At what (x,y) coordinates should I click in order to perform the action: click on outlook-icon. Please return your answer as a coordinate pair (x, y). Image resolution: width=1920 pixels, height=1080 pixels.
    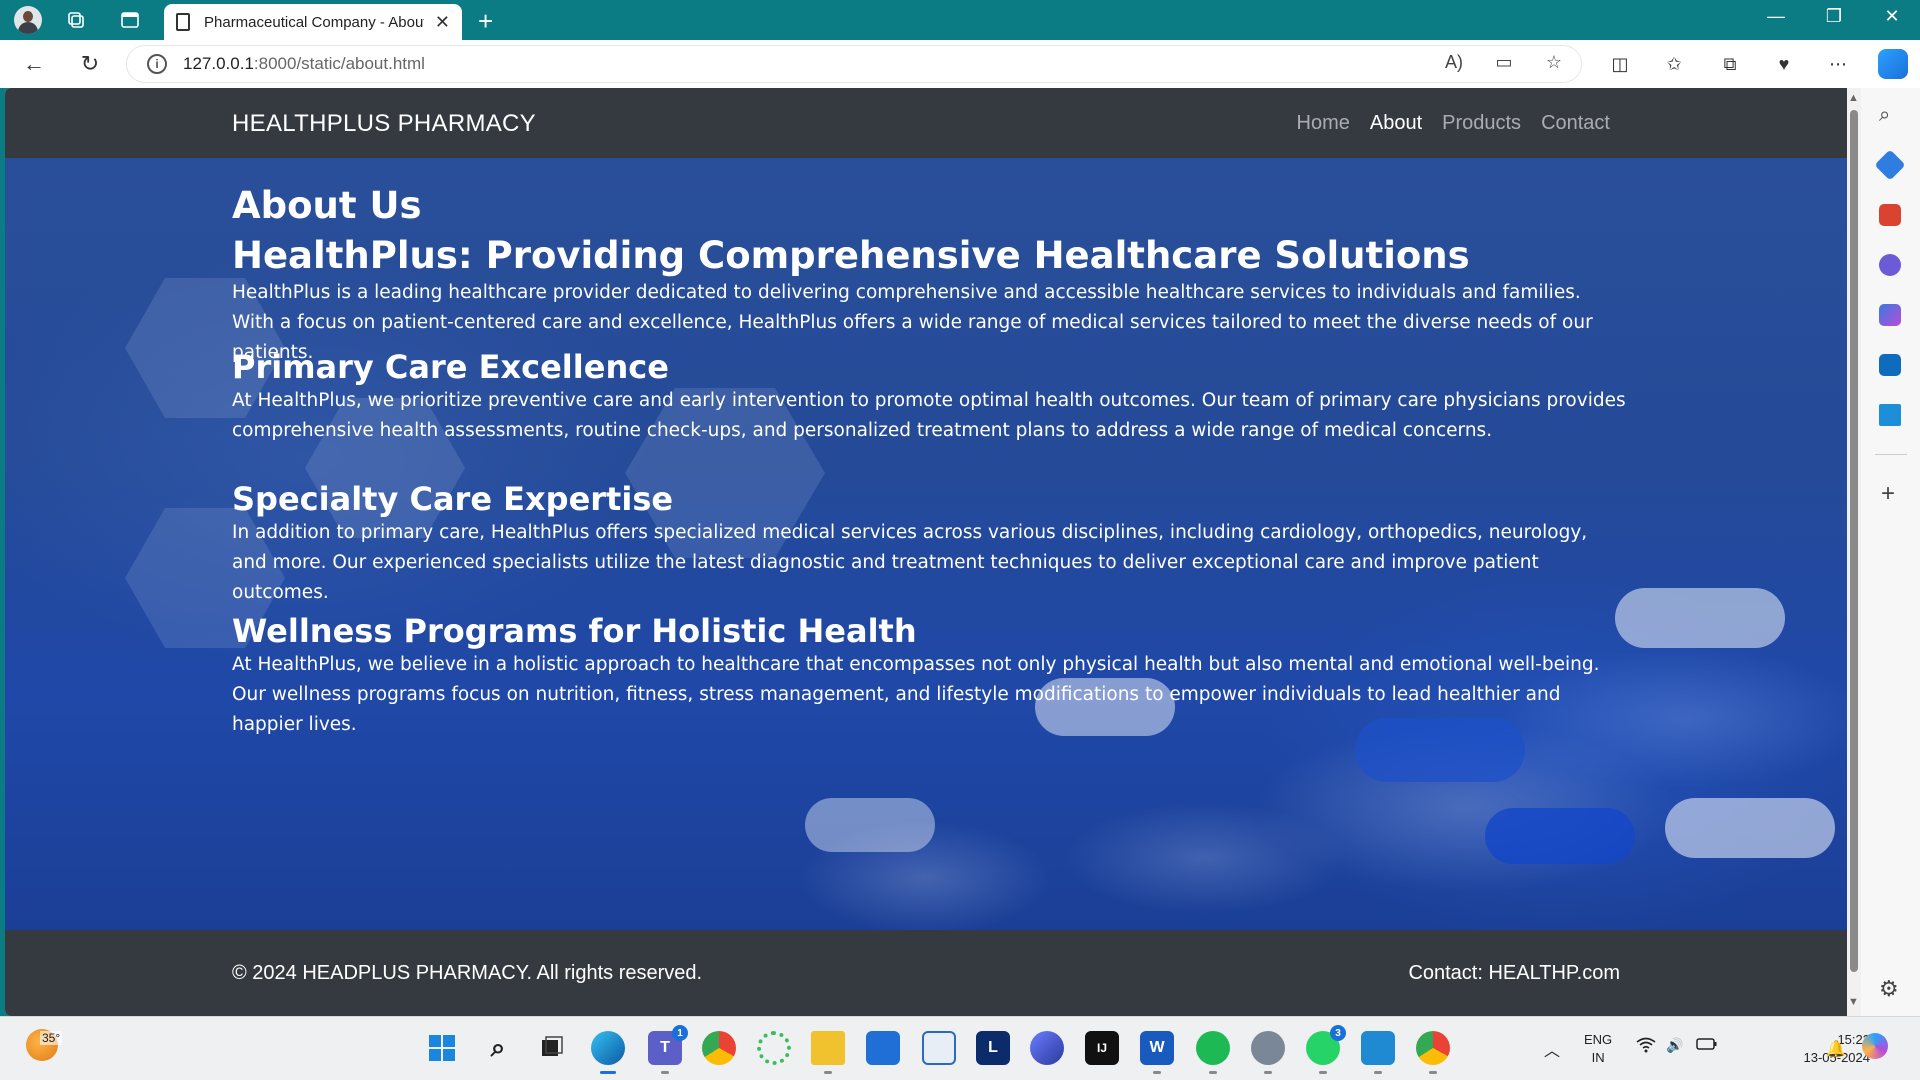
    Looking at the image, I should click on (1890, 365).